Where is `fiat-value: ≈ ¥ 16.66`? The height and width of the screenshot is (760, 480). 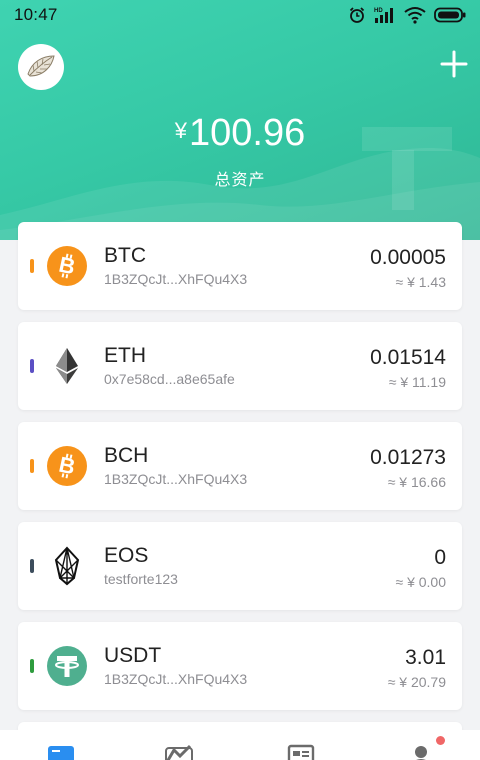
fiat-value: ≈ ¥ 16.66 is located at coordinates (416, 482).